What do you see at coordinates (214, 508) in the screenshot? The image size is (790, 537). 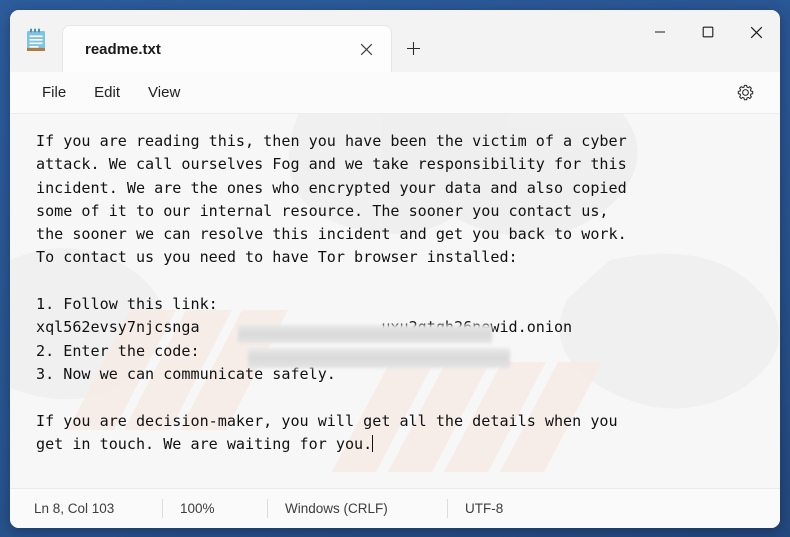 I see `zoom-level-status: 100%` at bounding box center [214, 508].